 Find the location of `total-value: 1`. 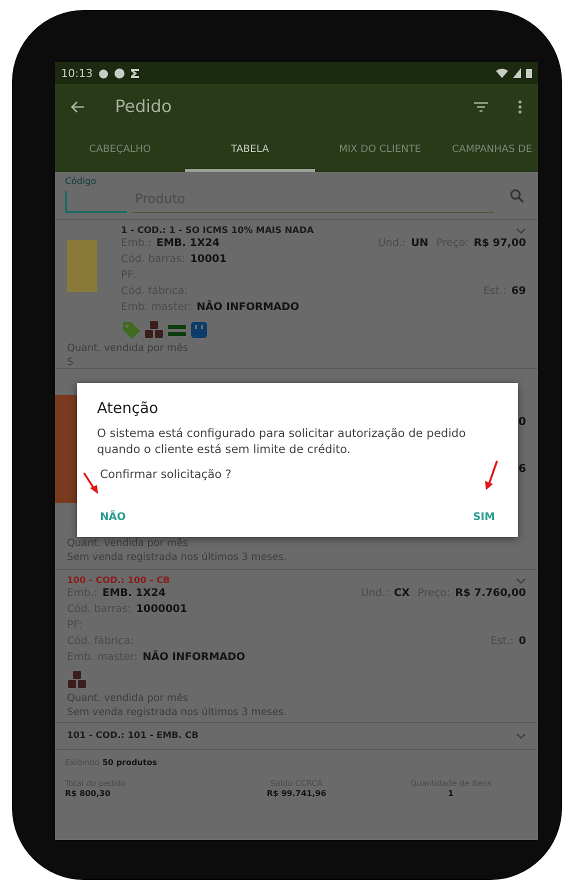

total-value: 1 is located at coordinates (451, 793).